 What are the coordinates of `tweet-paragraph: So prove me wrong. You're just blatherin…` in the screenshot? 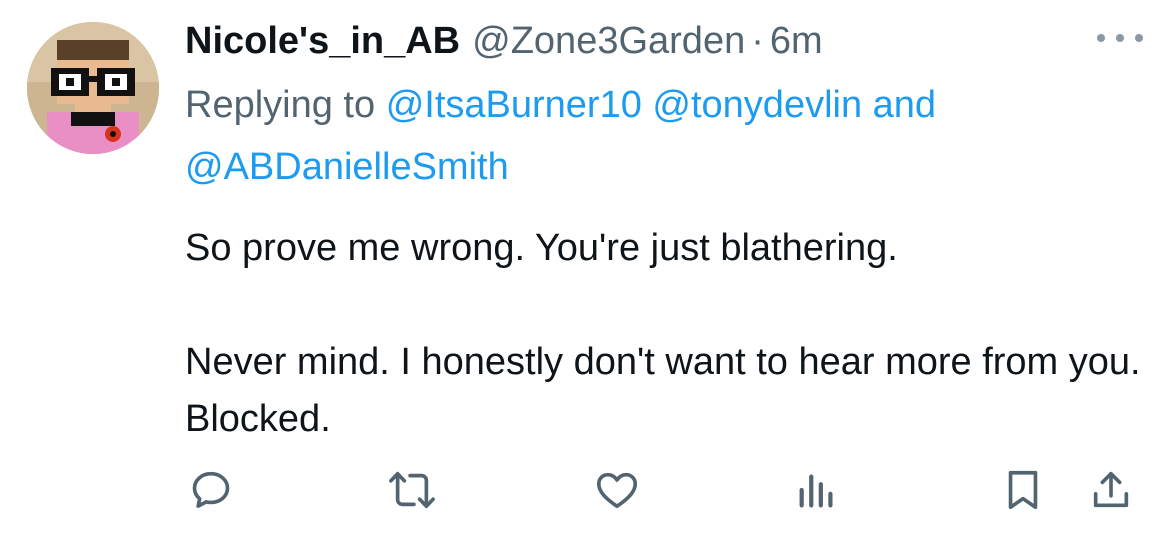 It's located at (541, 248).